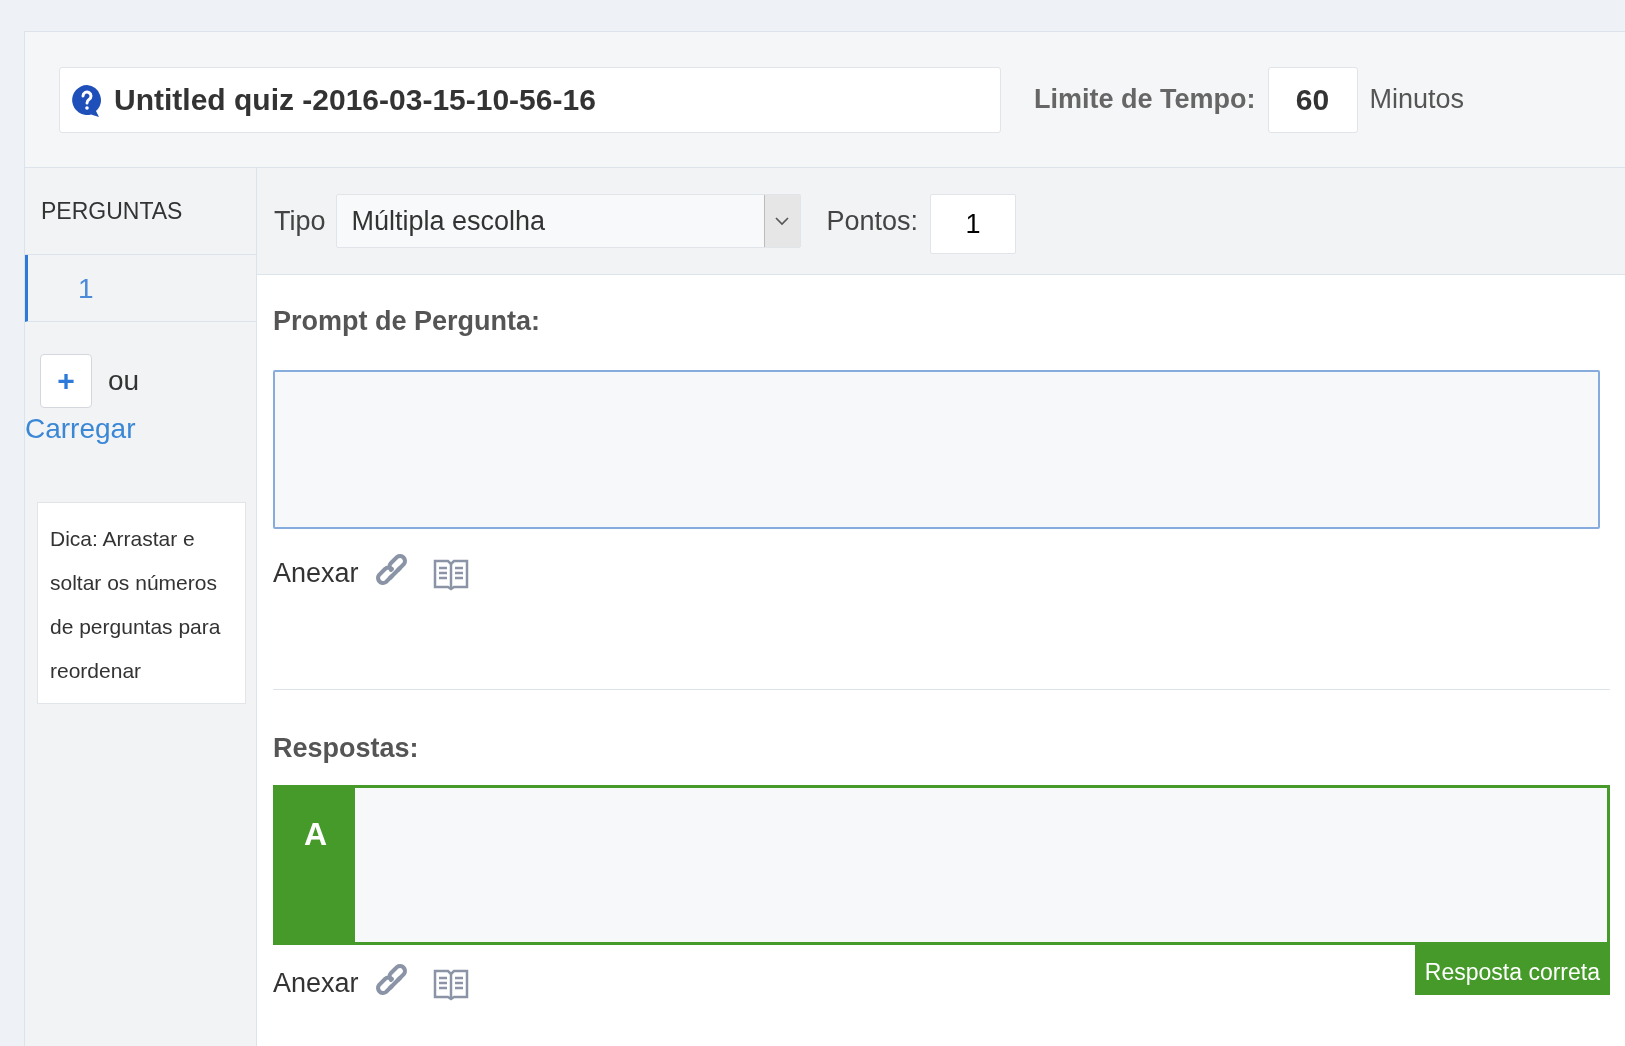 This screenshot has height=1046, width=1625. I want to click on points-label: Pontos:, so click(872, 221).